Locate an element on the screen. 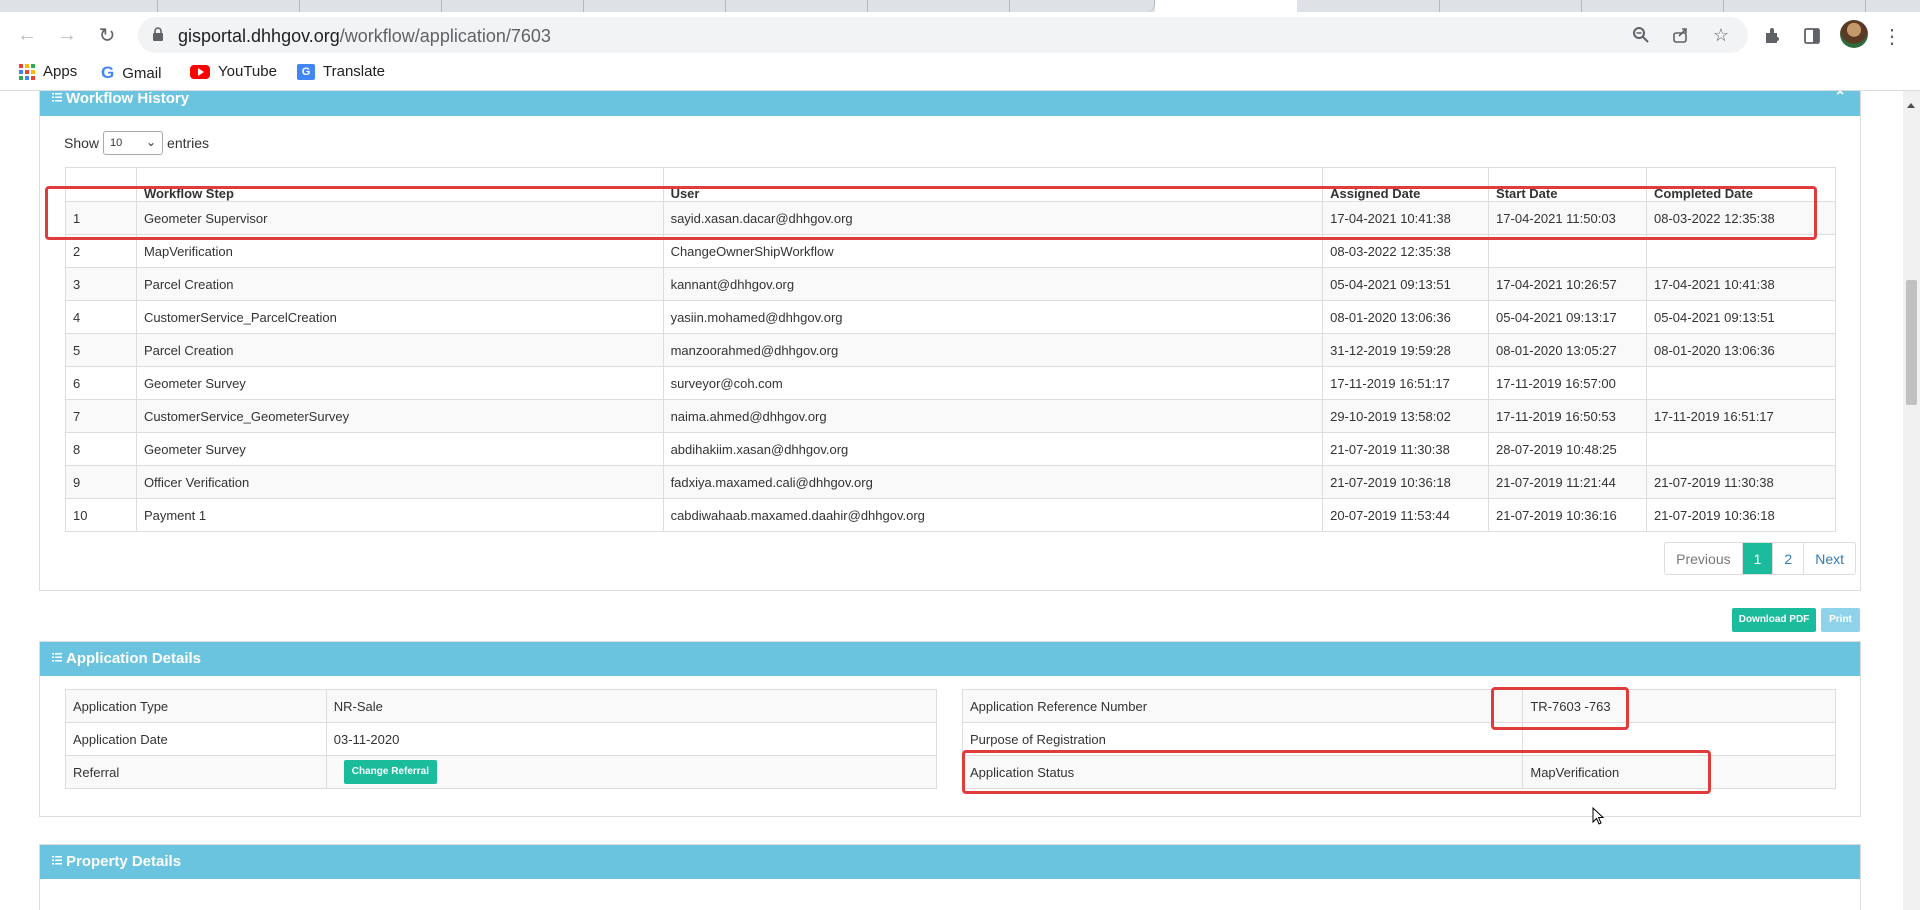  extensions-icon is located at coordinates (1772, 36).